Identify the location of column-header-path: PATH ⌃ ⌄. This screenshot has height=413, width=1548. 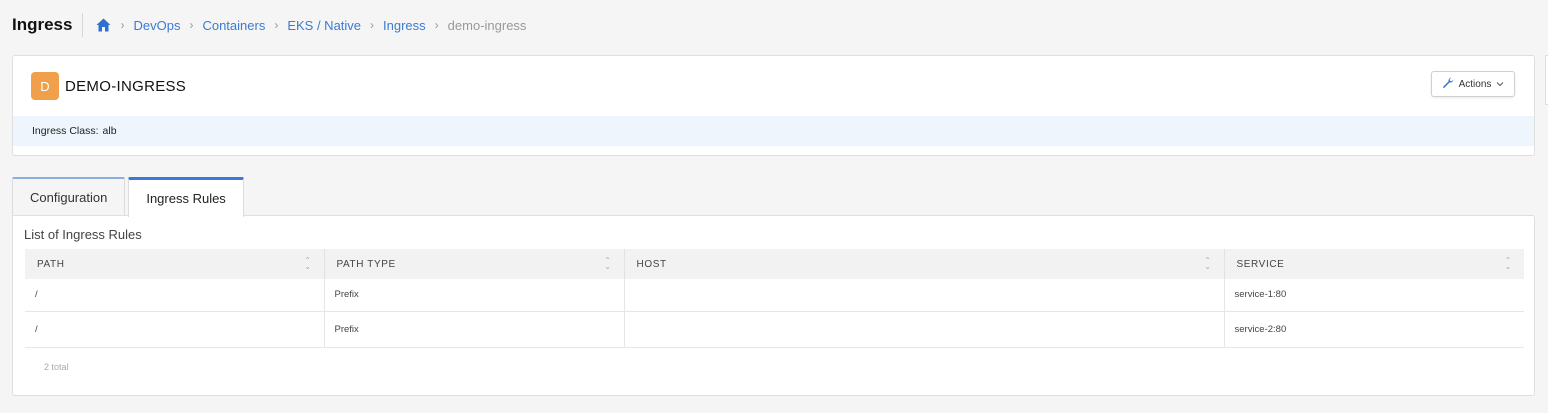
(175, 264).